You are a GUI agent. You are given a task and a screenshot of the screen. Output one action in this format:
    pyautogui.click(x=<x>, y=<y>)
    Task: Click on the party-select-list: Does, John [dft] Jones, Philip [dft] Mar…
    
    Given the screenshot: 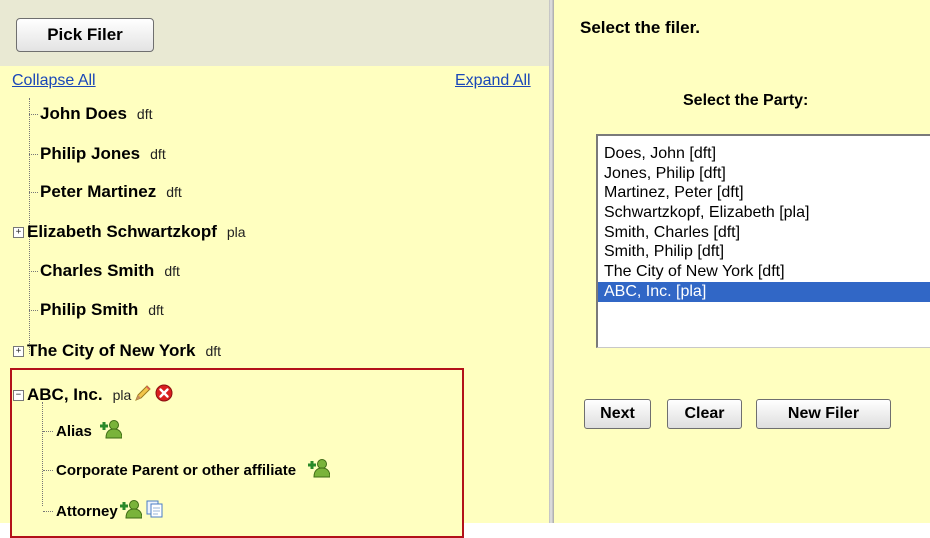 What is the action you would take?
    pyautogui.click(x=763, y=241)
    